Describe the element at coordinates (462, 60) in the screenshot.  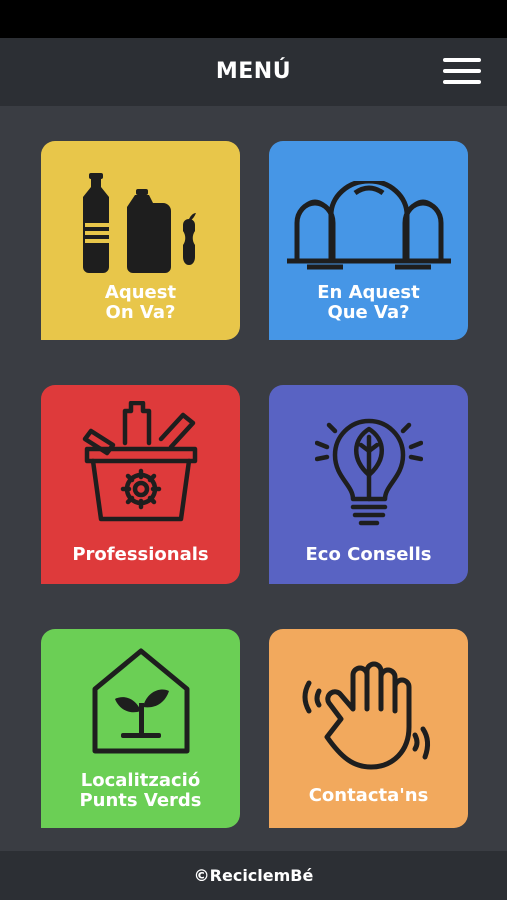
I see `hamburger-icon` at that location.